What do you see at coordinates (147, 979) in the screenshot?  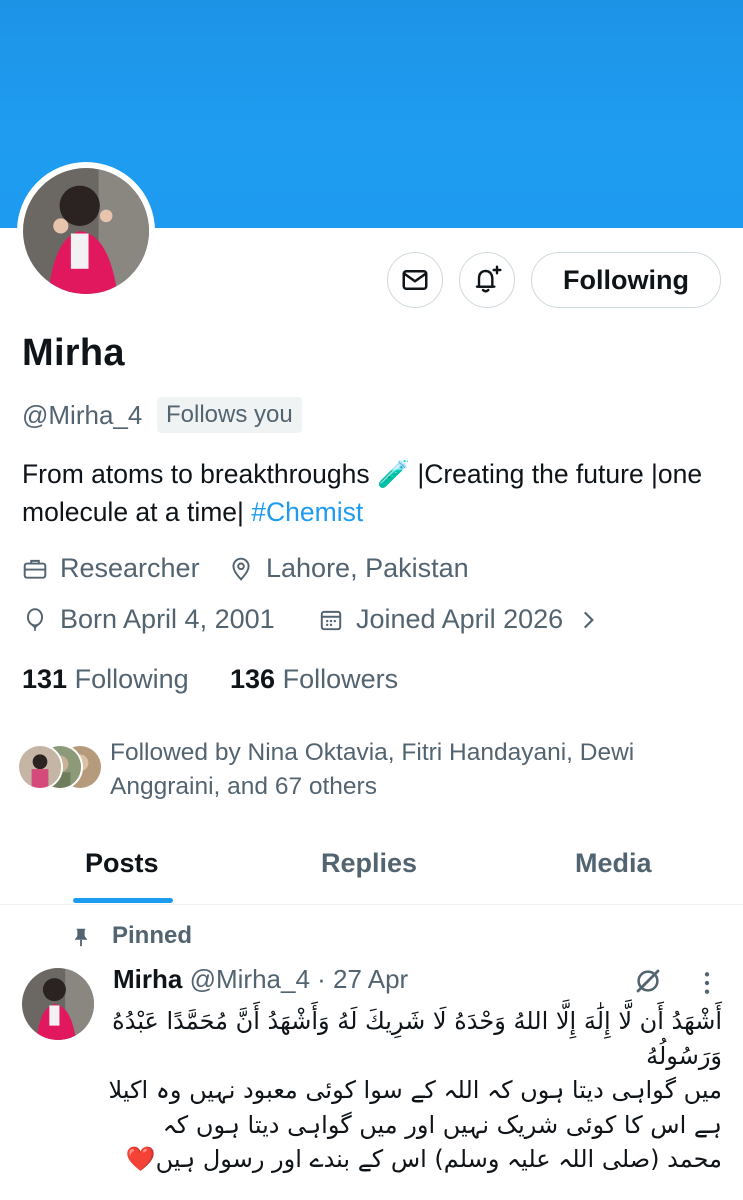 I see `tweet-author-name: Mirha` at bounding box center [147, 979].